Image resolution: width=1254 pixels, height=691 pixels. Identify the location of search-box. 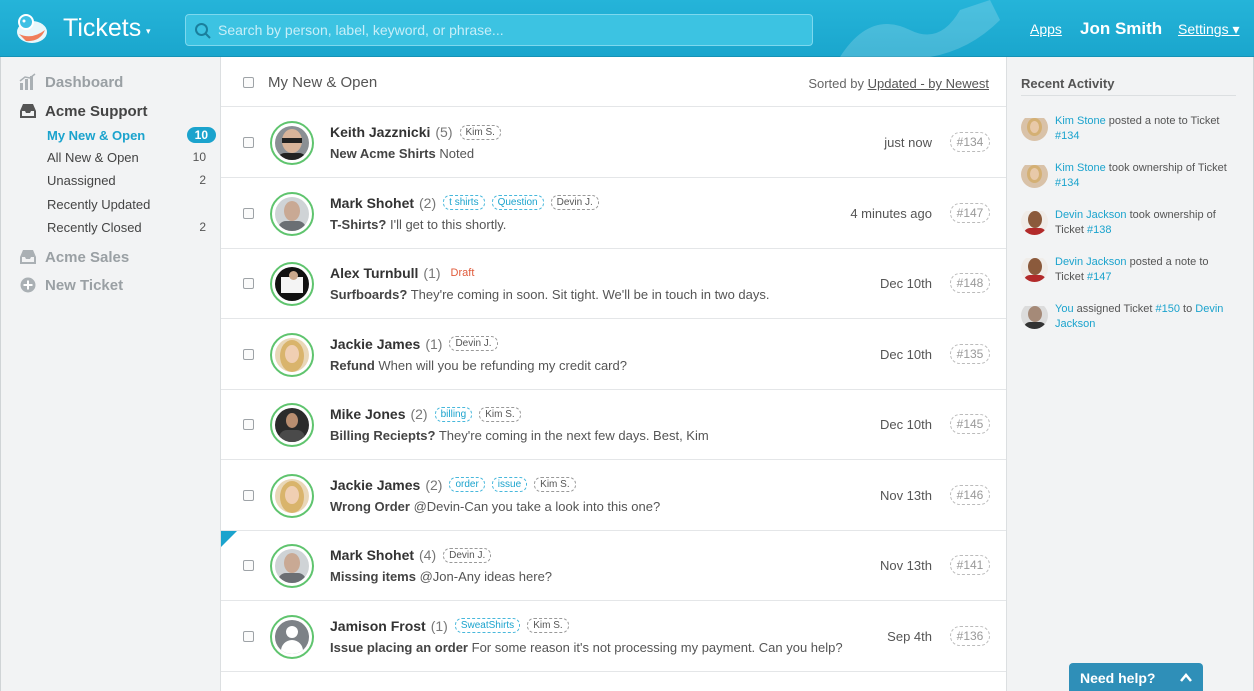
(499, 30).